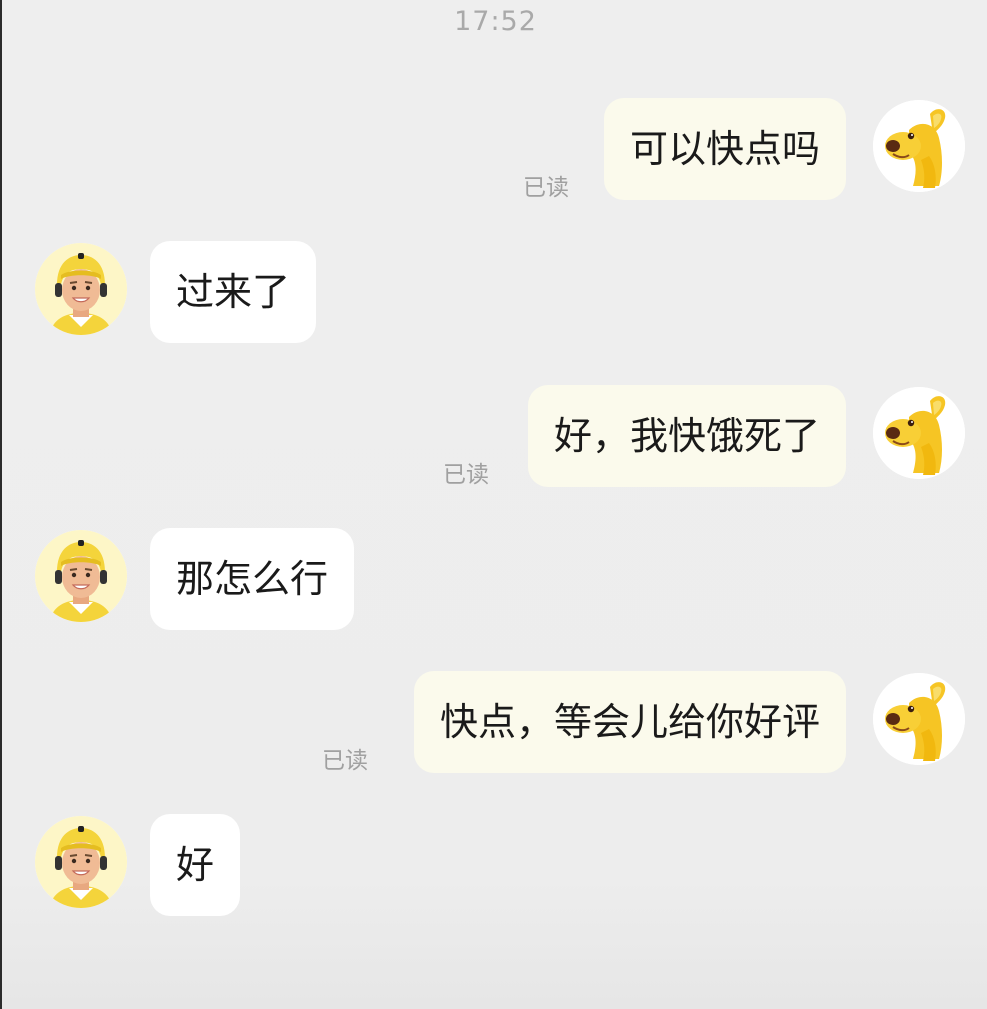 The width and height of the screenshot is (987, 1009). I want to click on message-row-incoming: 过来了, so click(494, 296).